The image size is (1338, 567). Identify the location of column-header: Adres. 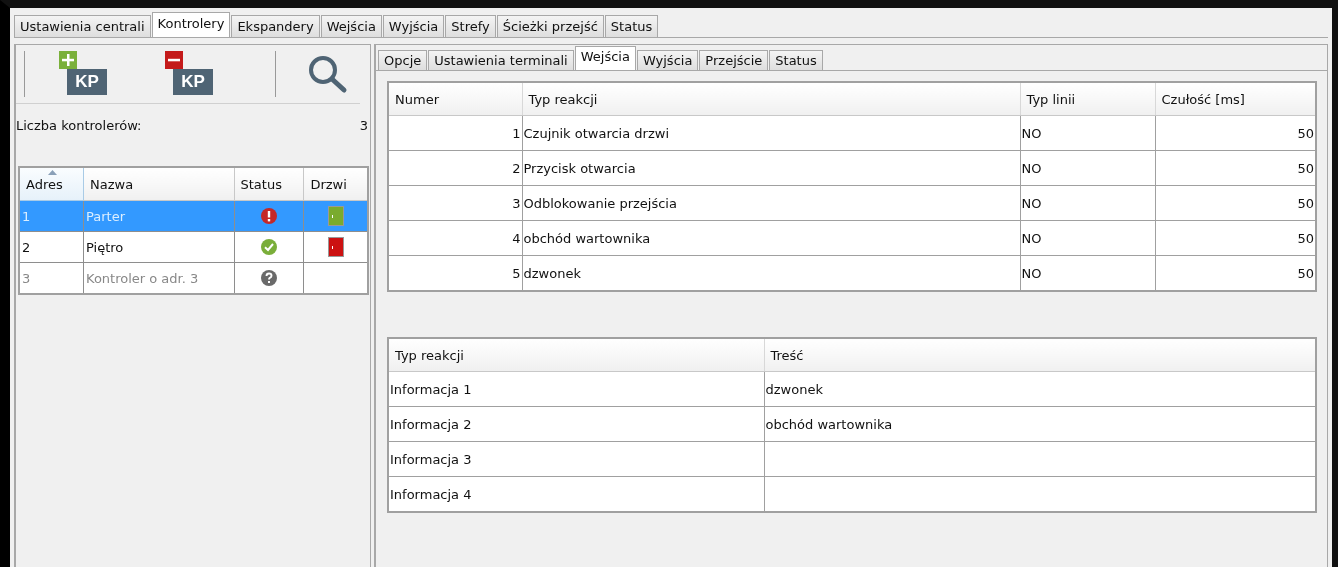
(51, 184).